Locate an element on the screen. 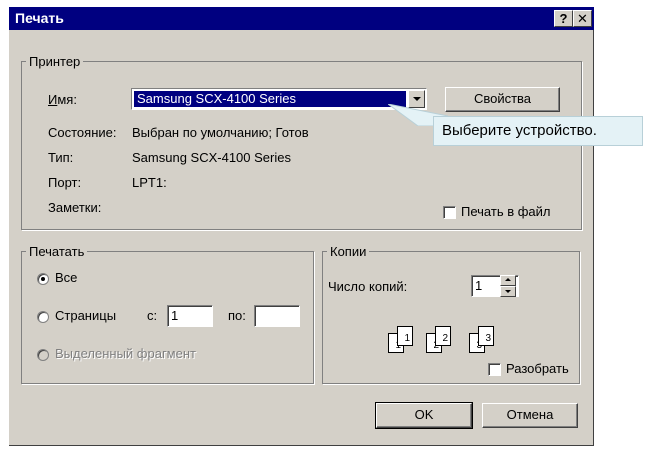  collate-checkbox is located at coordinates (494, 369).